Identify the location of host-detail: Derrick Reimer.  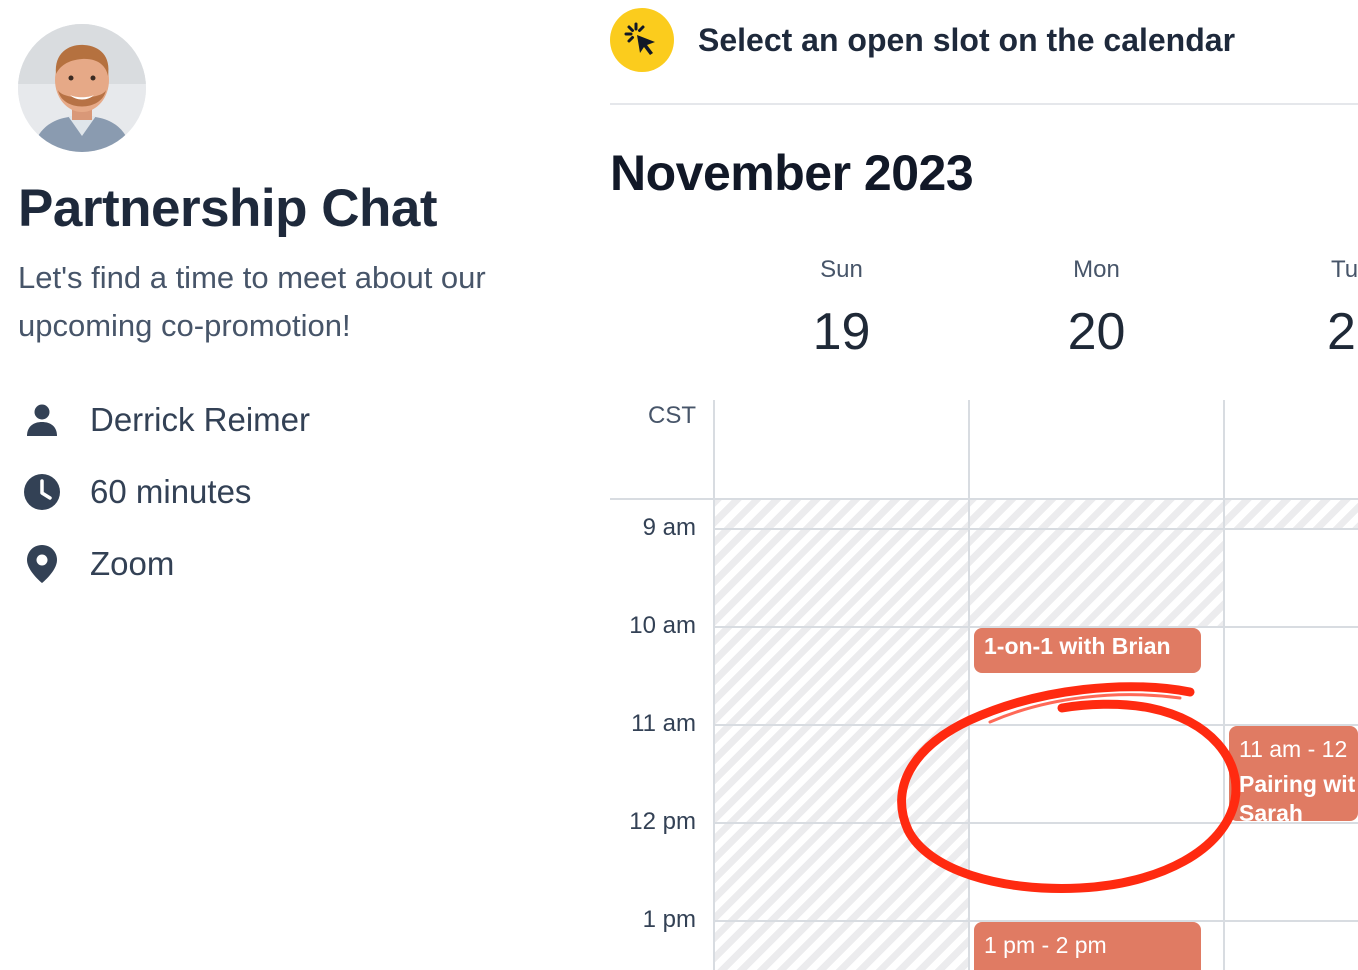
(166, 420).